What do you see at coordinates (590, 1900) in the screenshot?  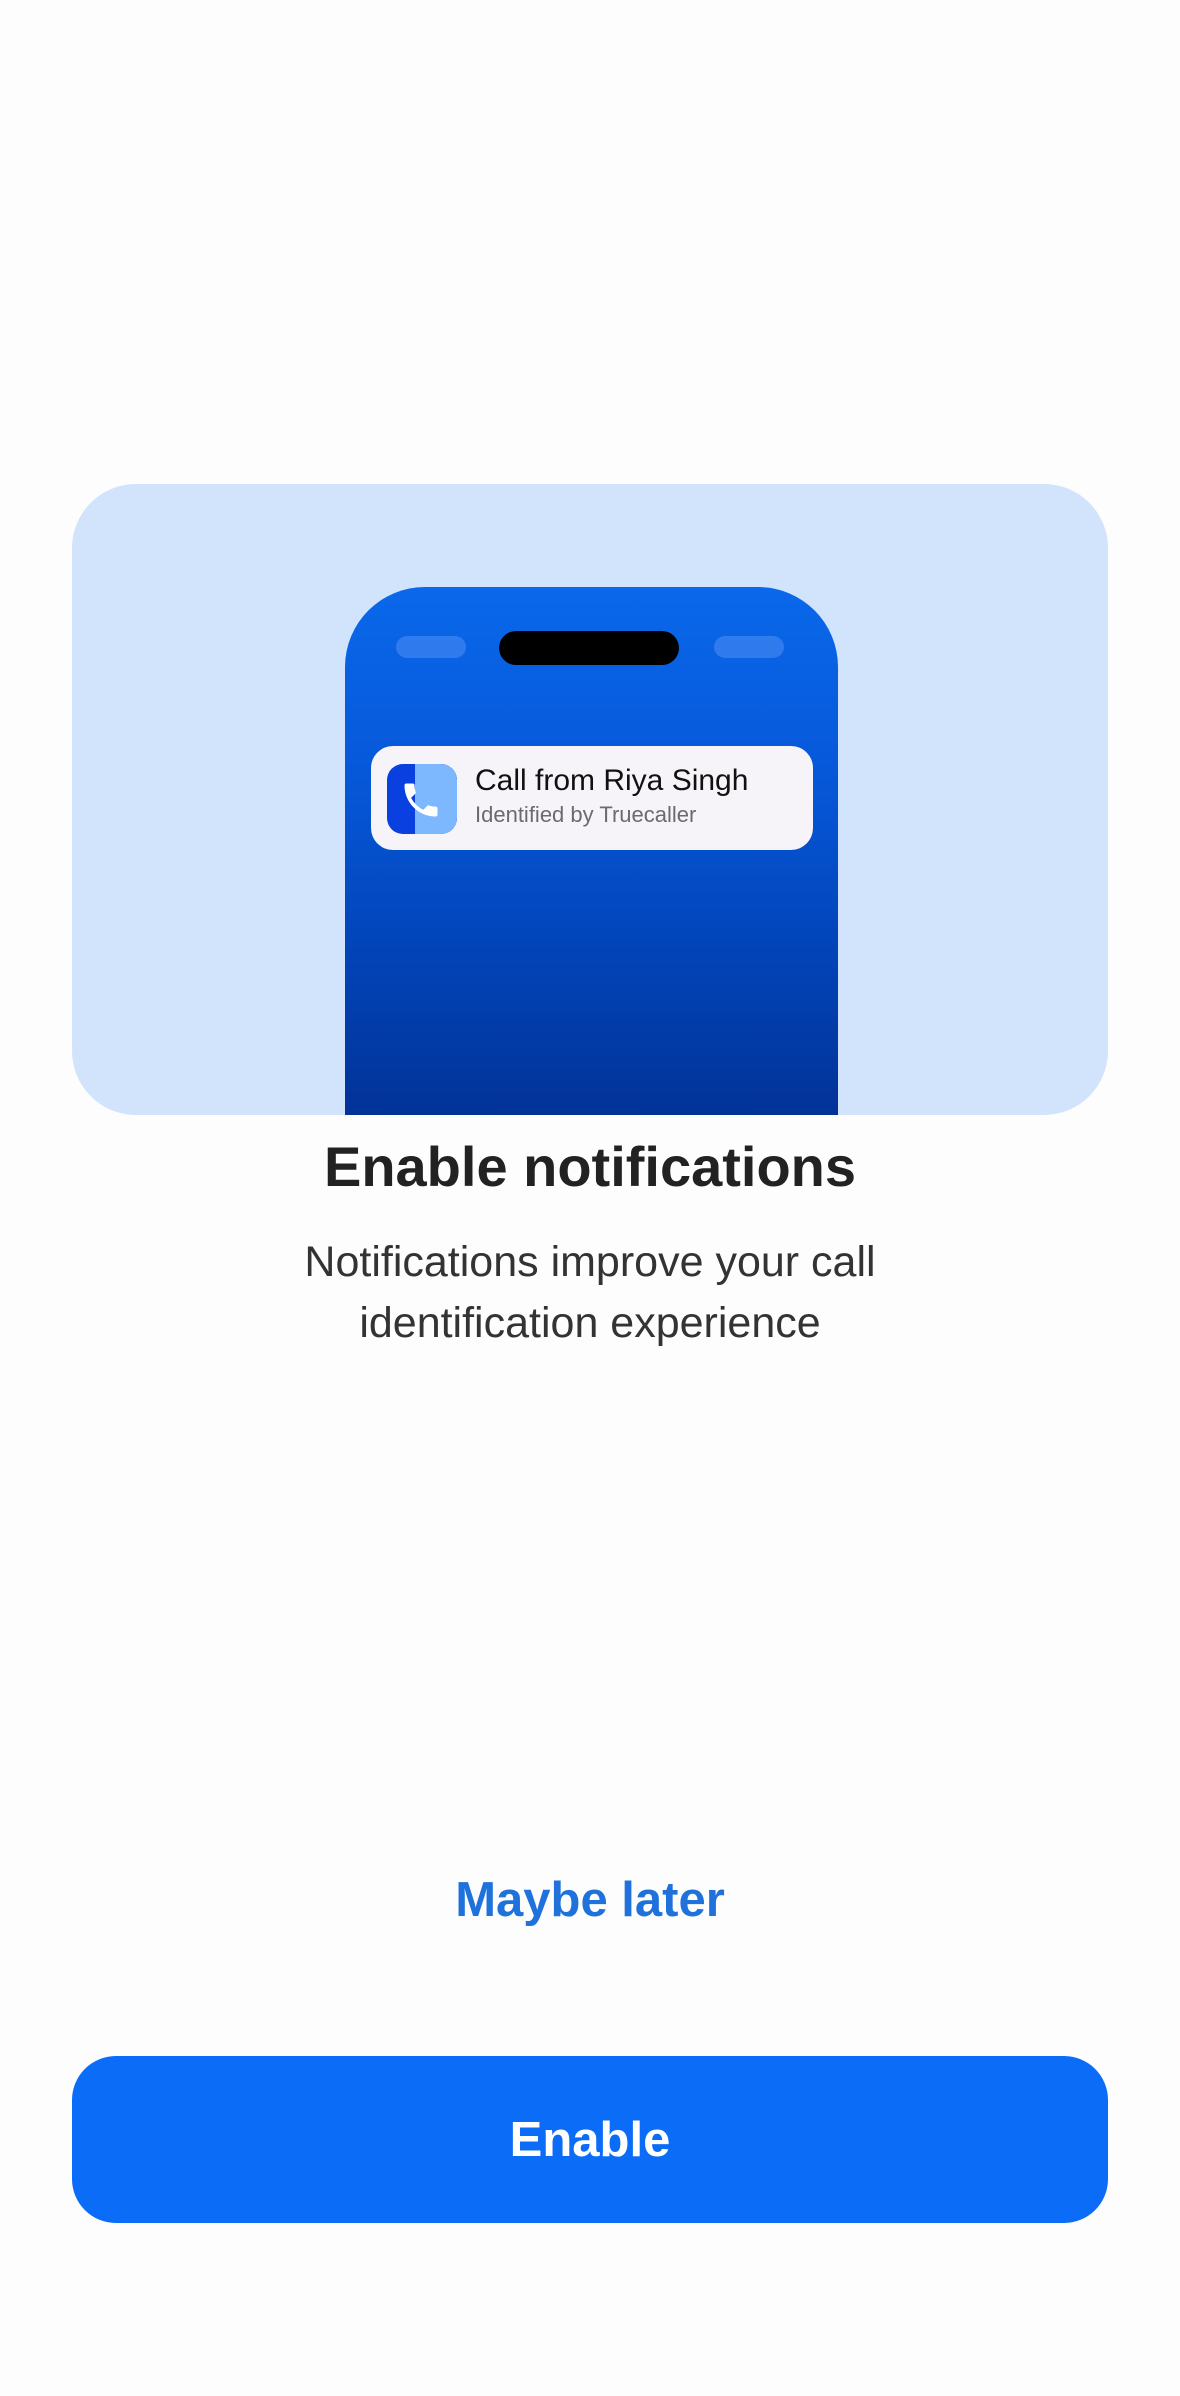 I see `maybe-later-button: Maybe later` at bounding box center [590, 1900].